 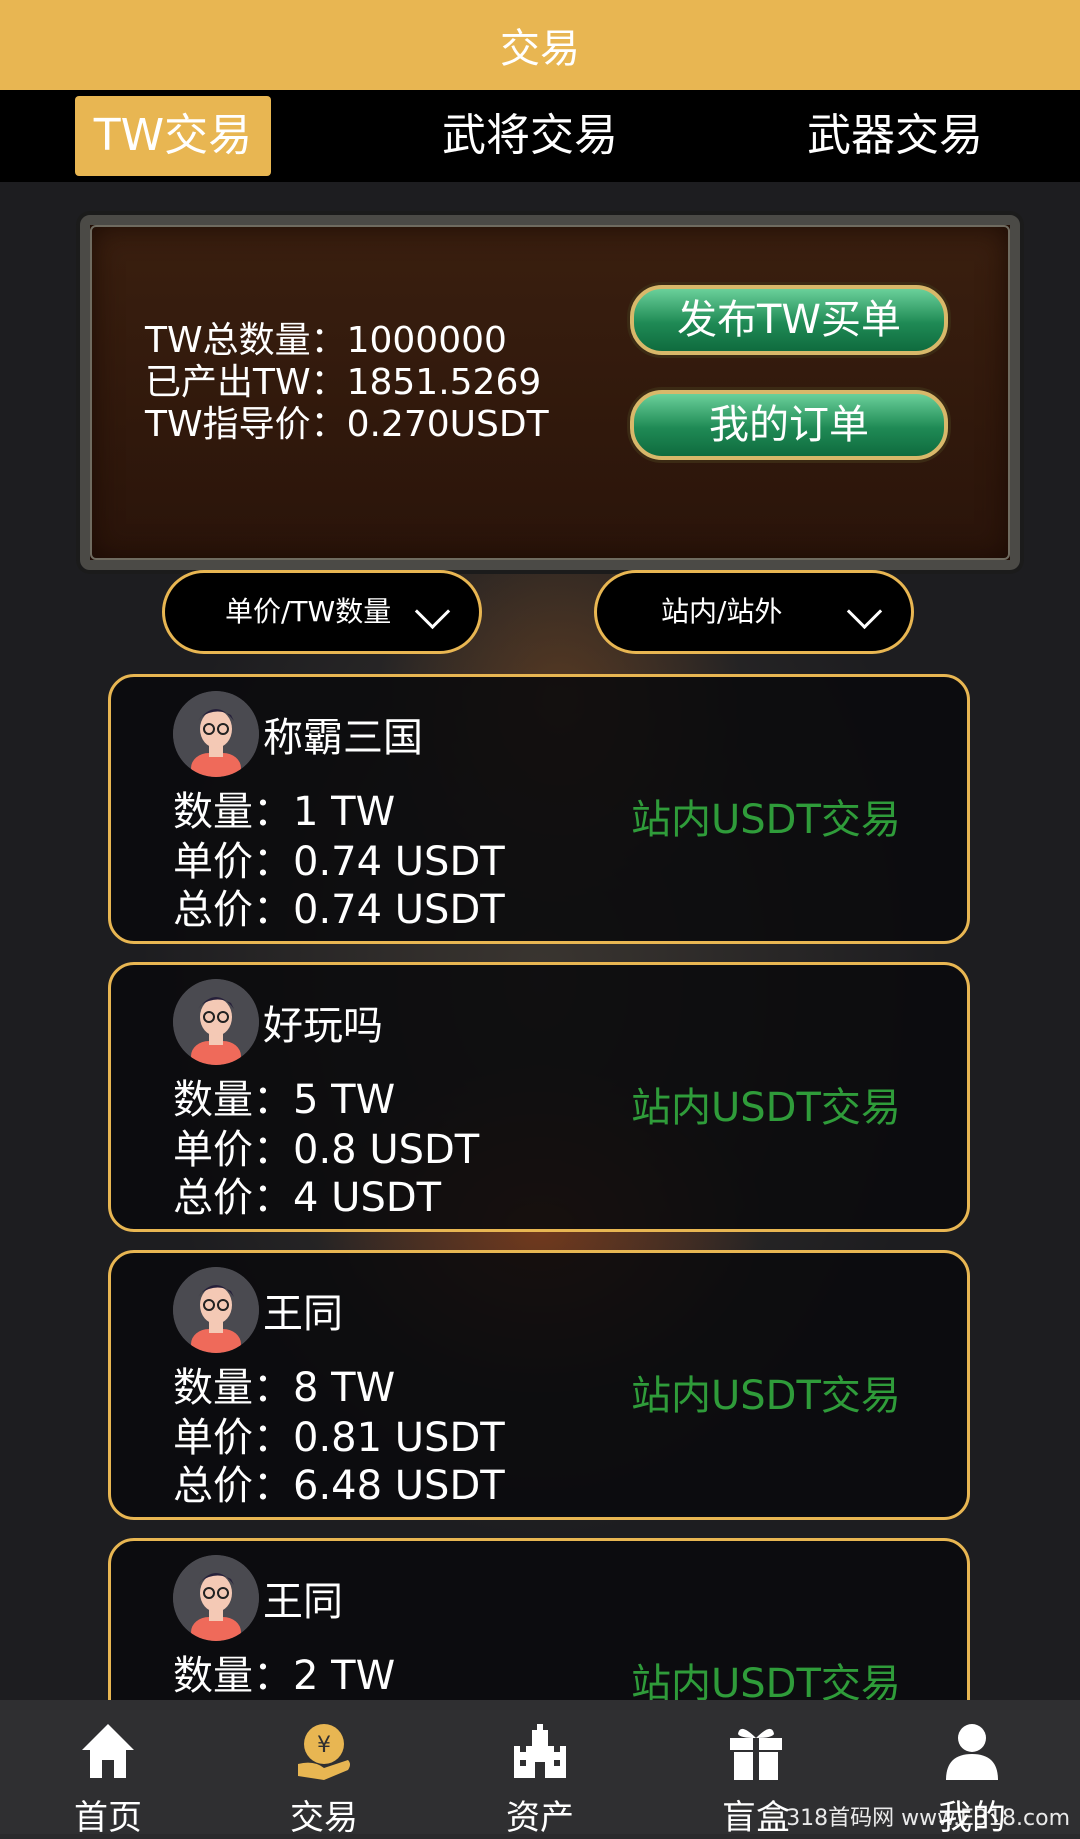 What do you see at coordinates (343, 738) in the screenshot?
I see `seller-name: 称霸三国` at bounding box center [343, 738].